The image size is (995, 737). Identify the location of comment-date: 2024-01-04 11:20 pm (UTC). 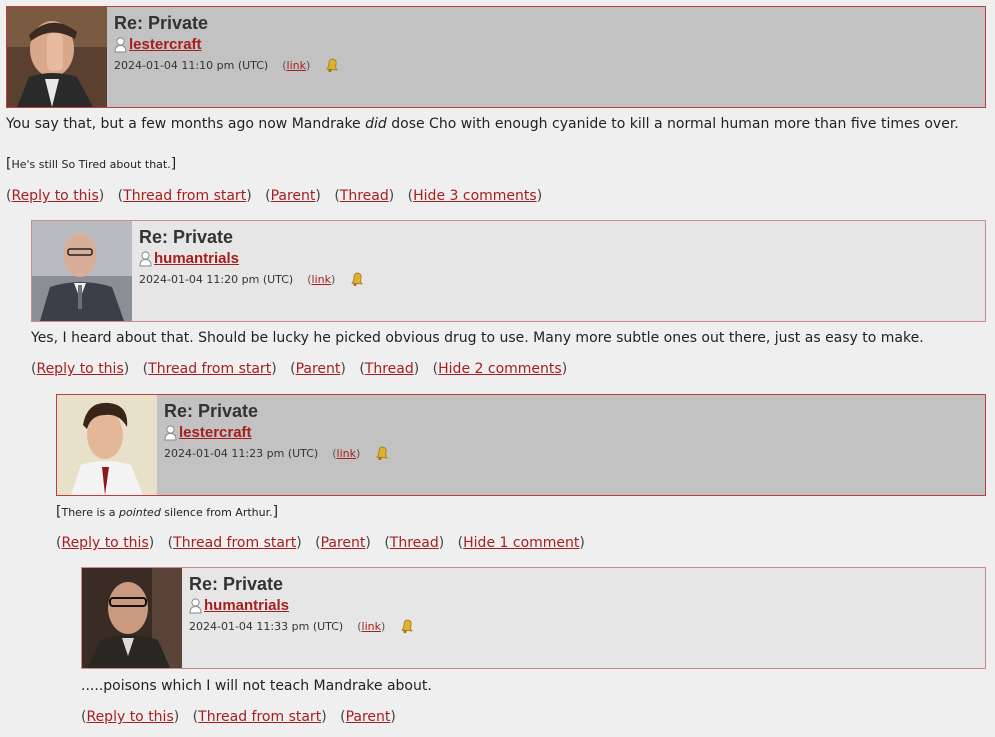
(216, 279).